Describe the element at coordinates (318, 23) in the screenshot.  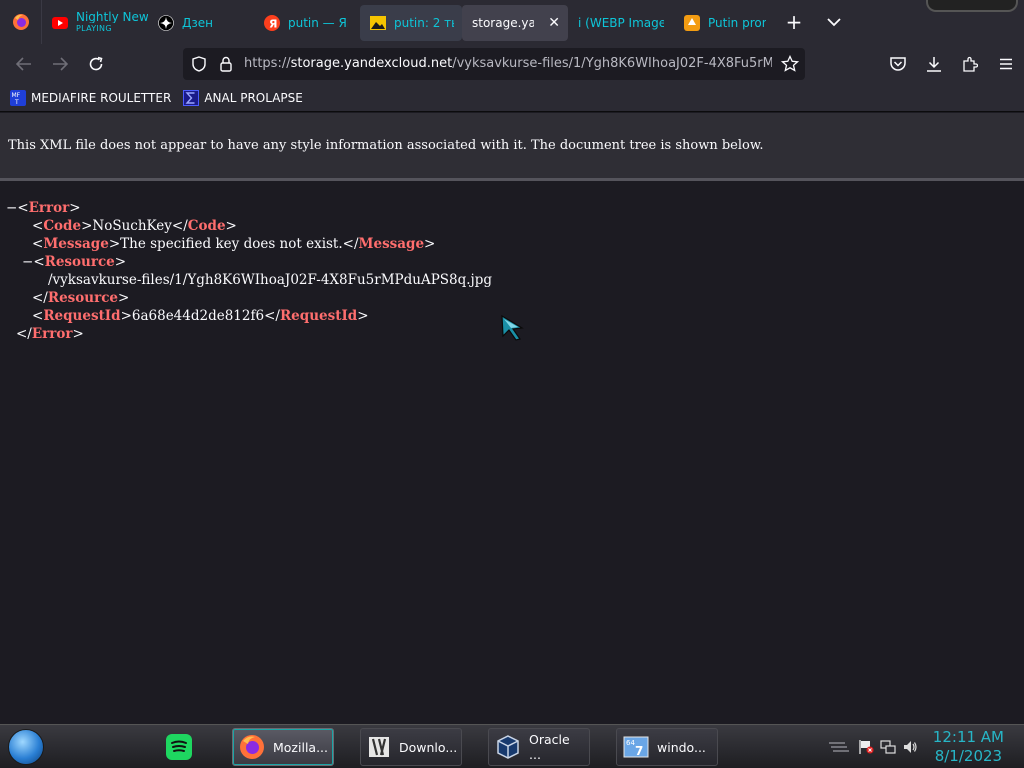
I see `tab-title: putin — Яндекс` at that location.